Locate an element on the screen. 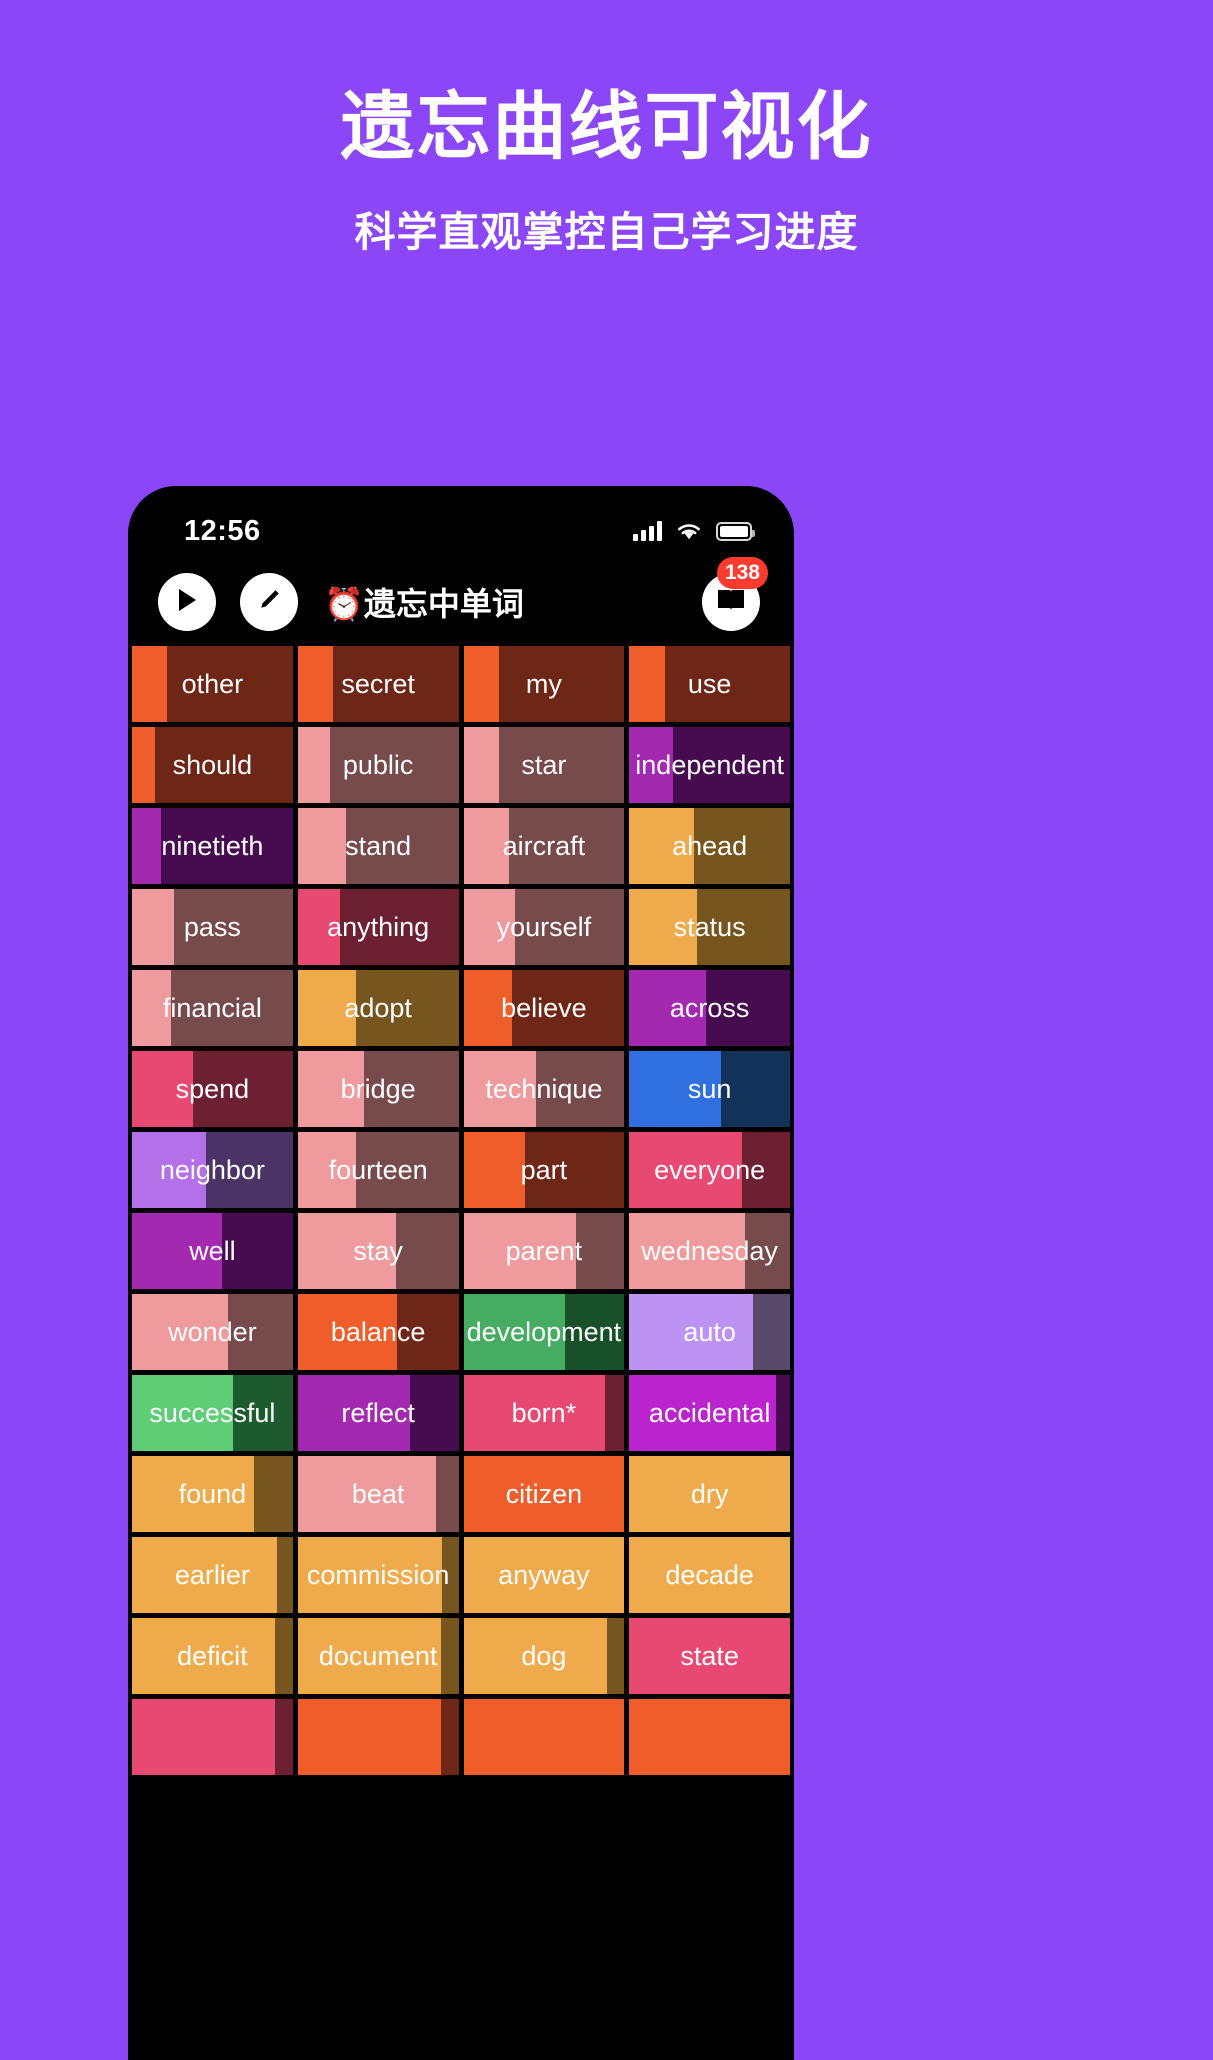 This screenshot has height=2060, width=1213. word-cell: stay is located at coordinates (378, 1251).